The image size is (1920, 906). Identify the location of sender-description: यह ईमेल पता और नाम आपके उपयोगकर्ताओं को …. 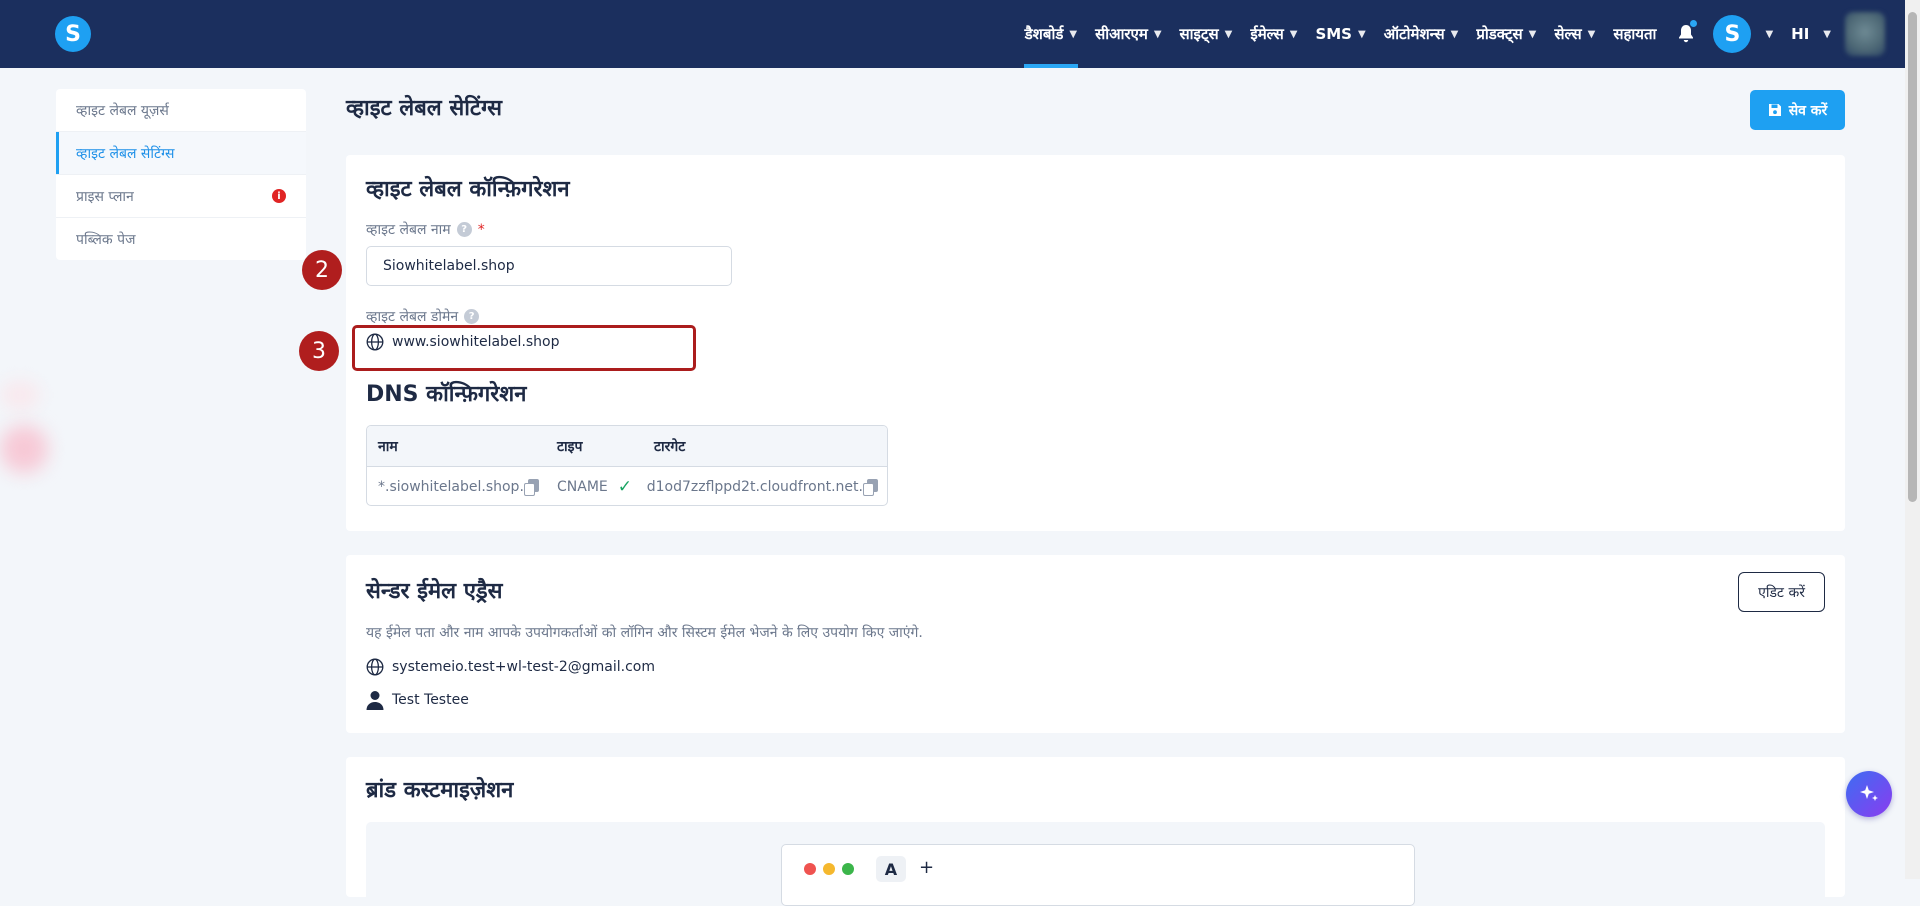
(644, 633).